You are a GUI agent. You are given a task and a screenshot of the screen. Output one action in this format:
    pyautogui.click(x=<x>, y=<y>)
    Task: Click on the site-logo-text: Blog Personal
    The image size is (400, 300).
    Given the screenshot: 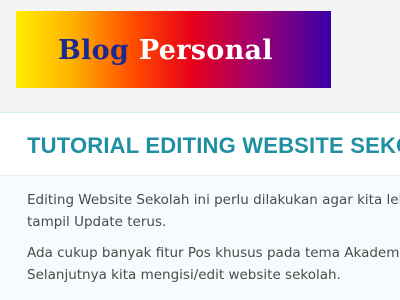 What is the action you would take?
    pyautogui.click(x=165, y=50)
    